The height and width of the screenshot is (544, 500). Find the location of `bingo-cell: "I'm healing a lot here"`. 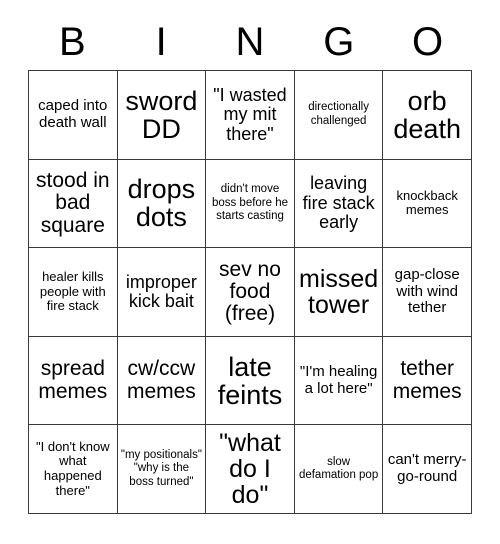

bingo-cell: "I'm healing a lot here" is located at coordinates (339, 381).